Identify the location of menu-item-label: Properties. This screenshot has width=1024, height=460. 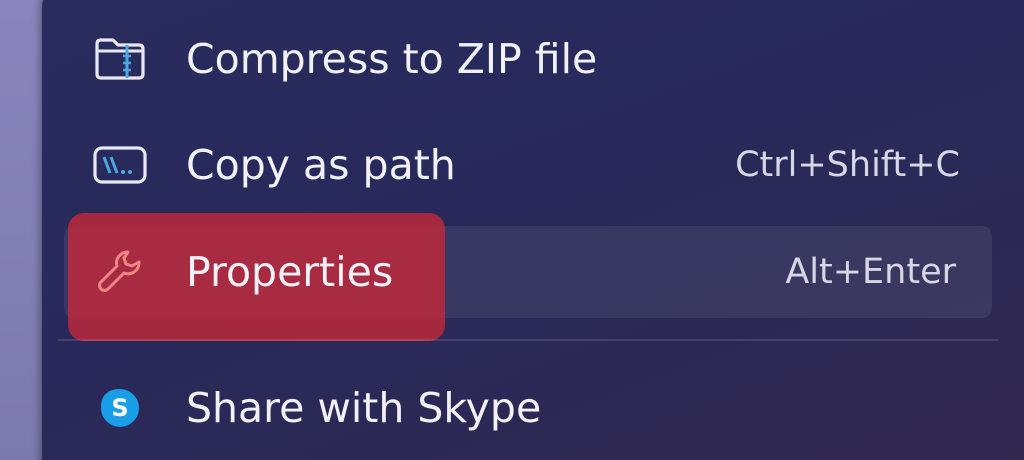
(290, 272).